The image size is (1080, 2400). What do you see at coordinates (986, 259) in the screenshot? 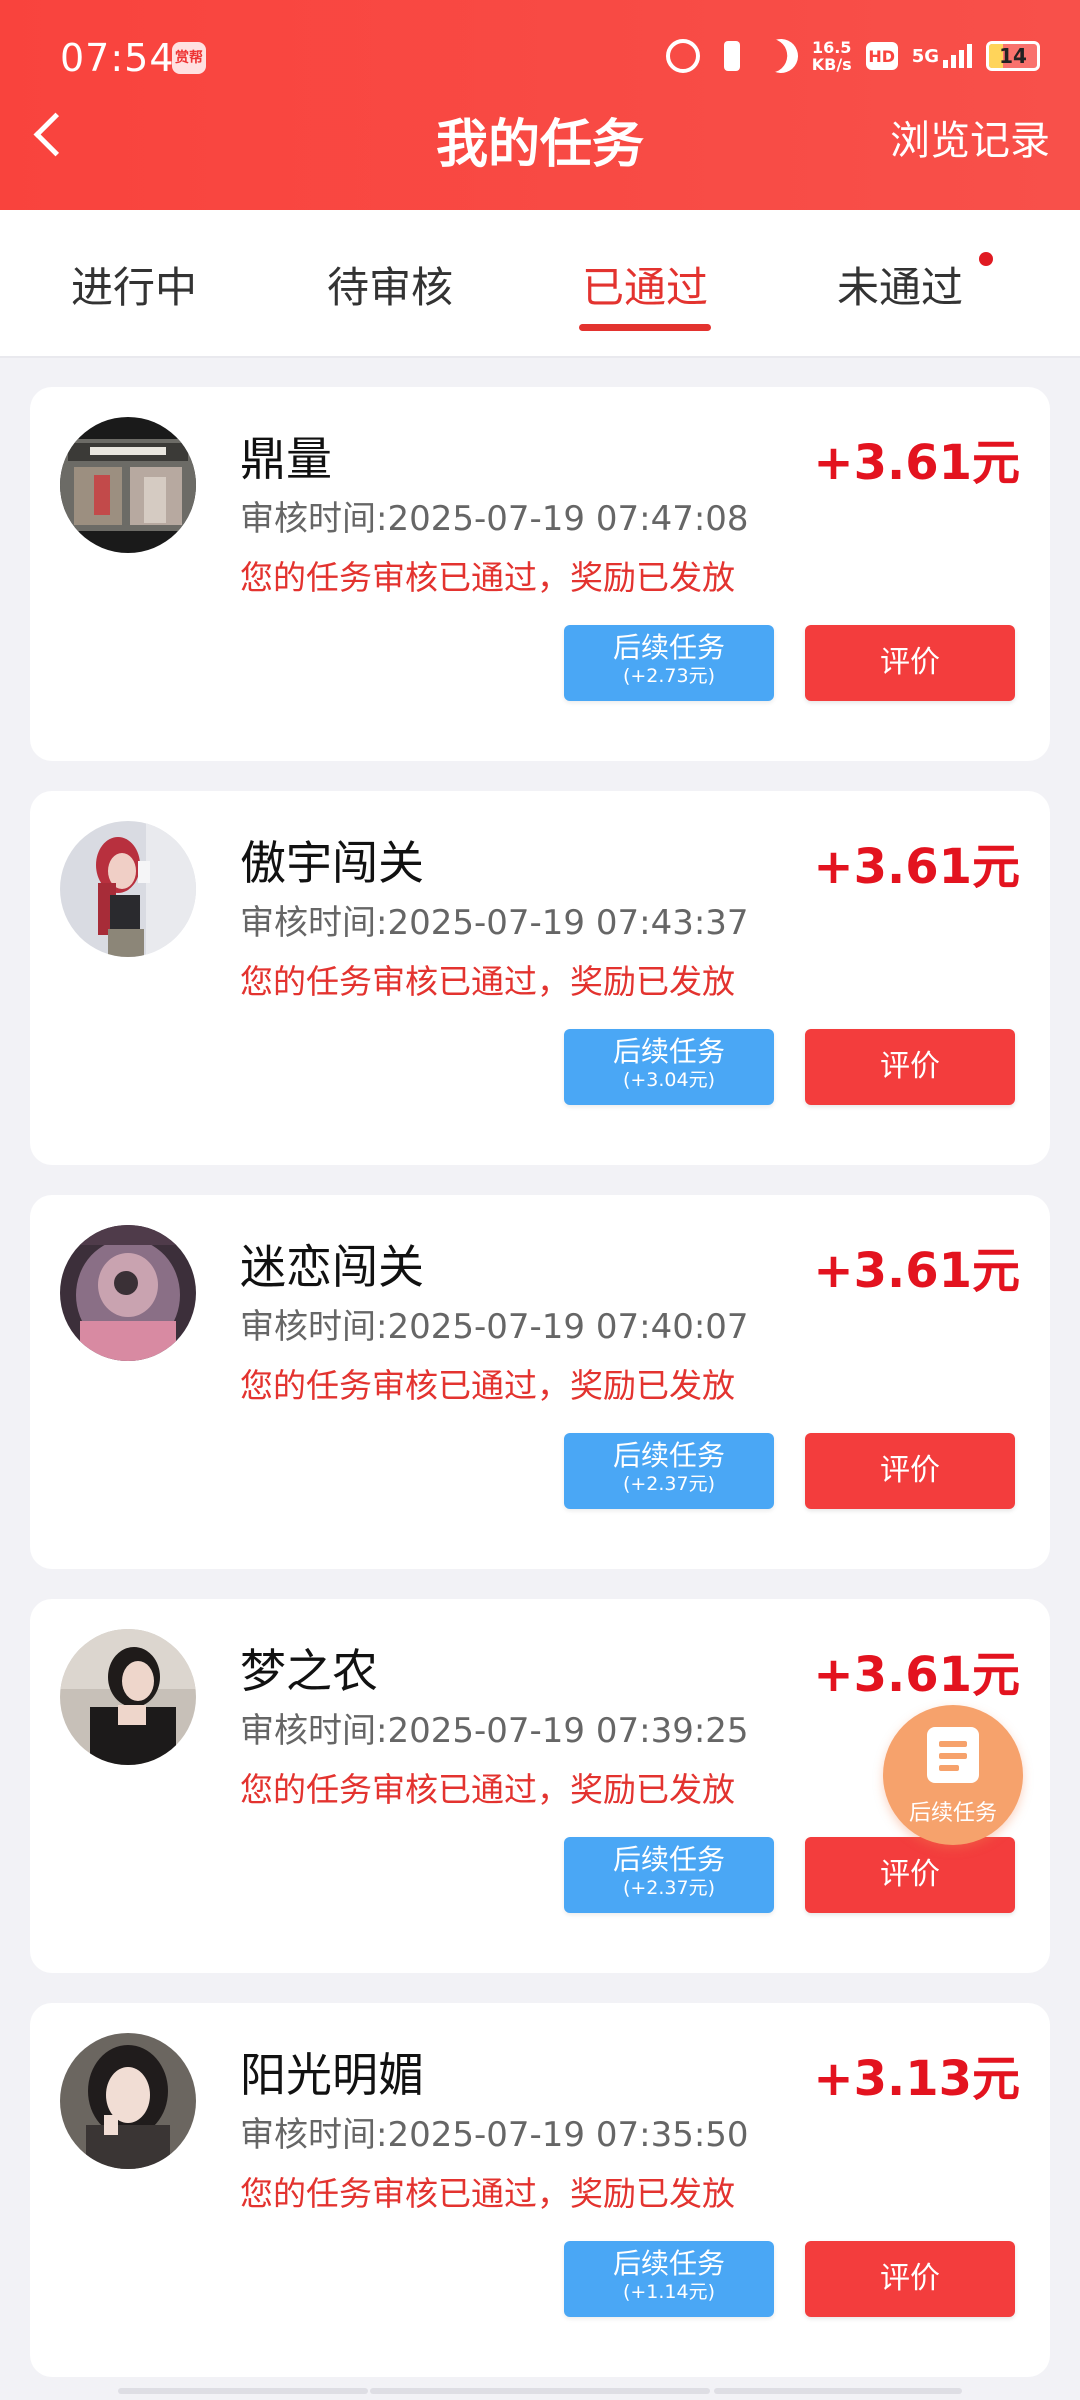
I see `unread-dot` at bounding box center [986, 259].